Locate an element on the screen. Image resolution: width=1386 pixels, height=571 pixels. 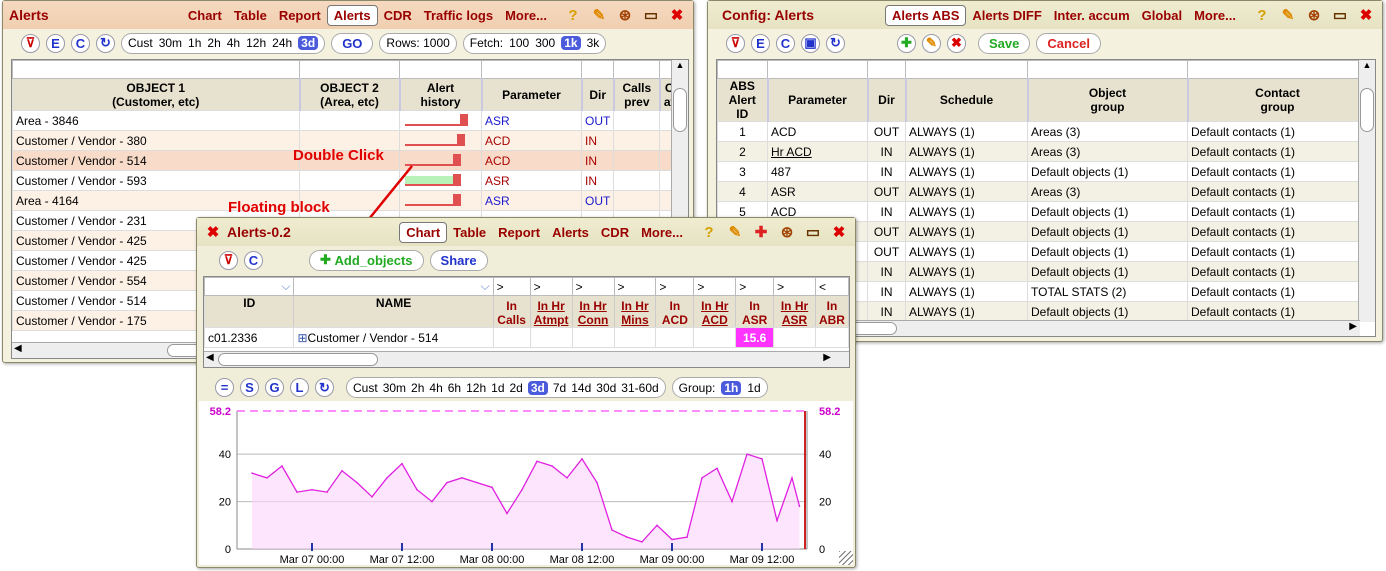
column-header: Object group is located at coordinates (1108, 100).